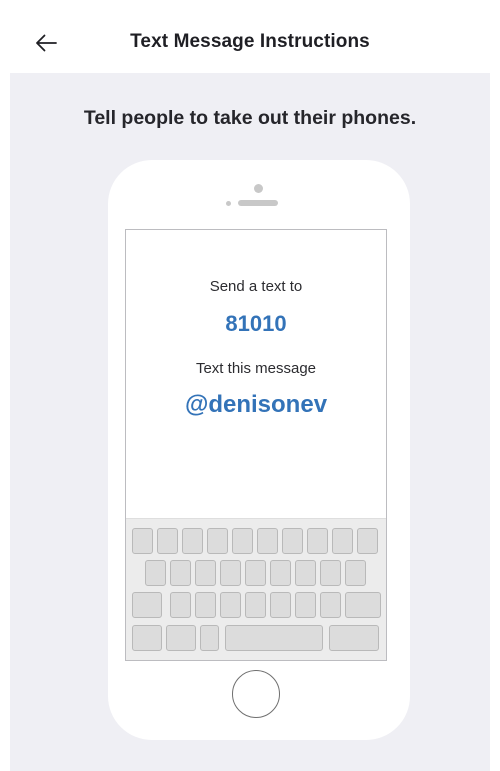 The height and width of the screenshot is (771, 500). Describe the element at coordinates (256, 589) in the screenshot. I see `phone-keyboard` at that location.